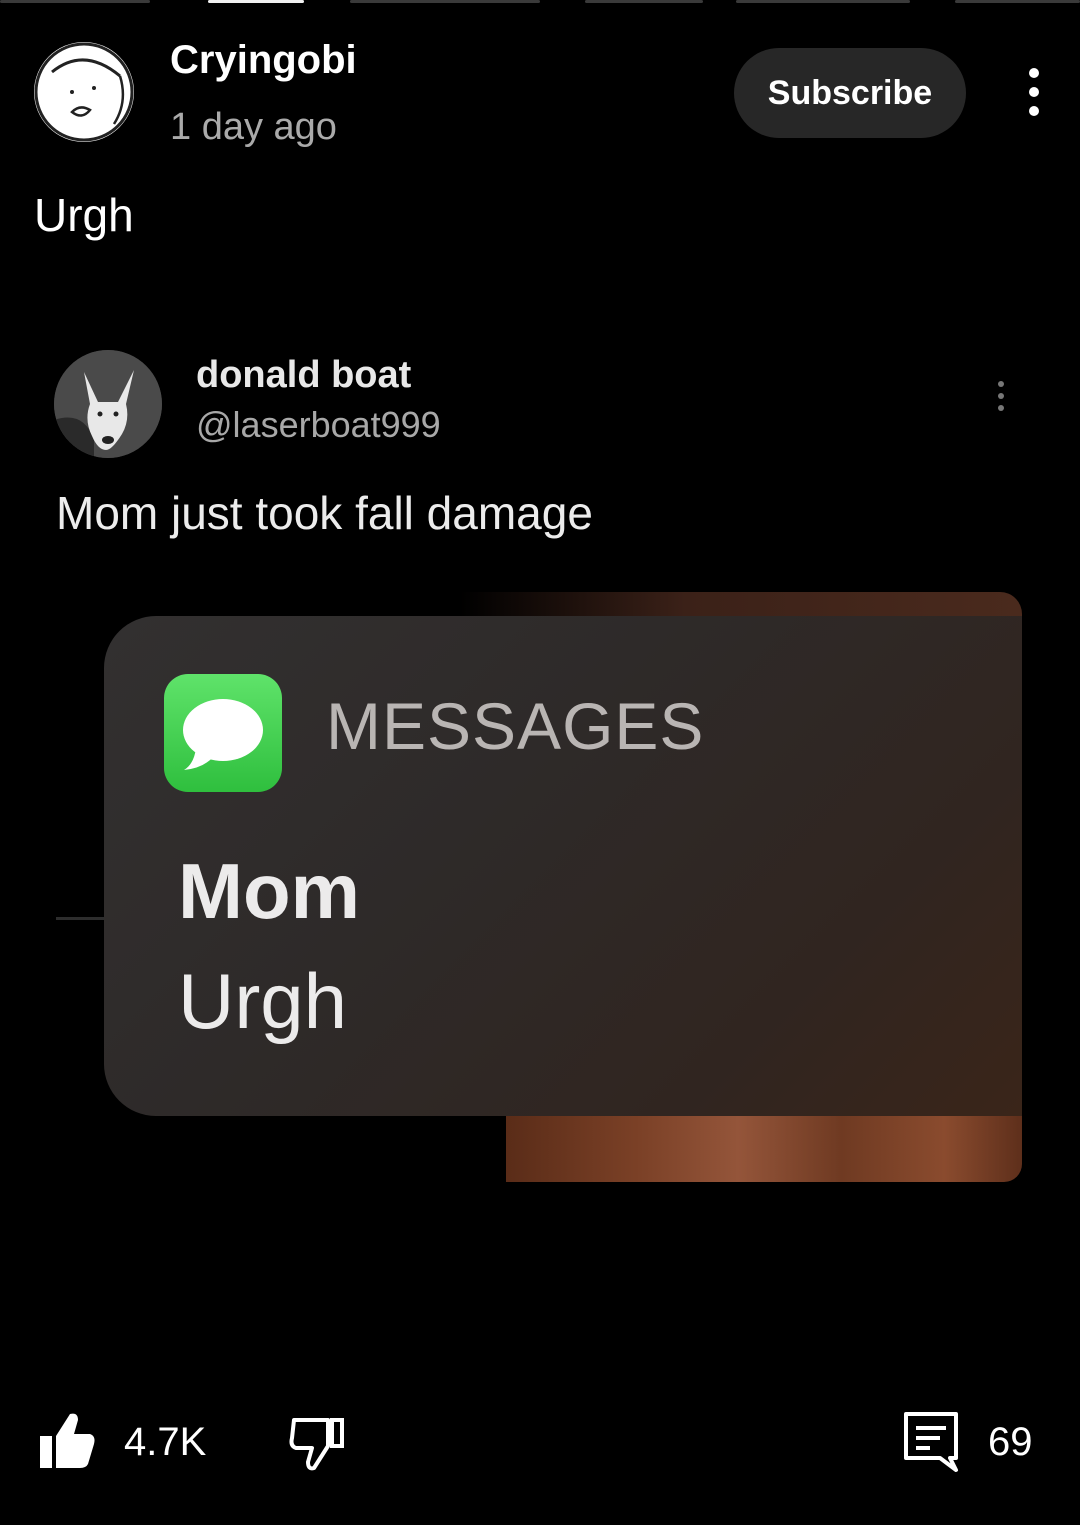  I want to click on dog-avatar-drawing, so click(108, 404).